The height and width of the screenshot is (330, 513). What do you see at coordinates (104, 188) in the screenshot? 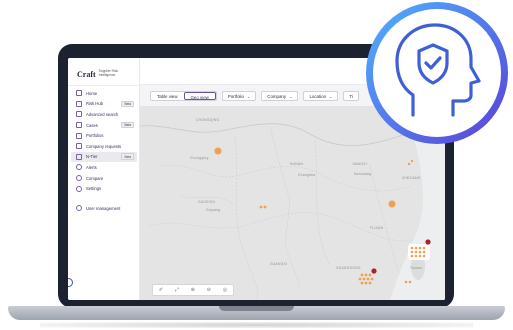
I see `sidebar-item-settings: Settings` at bounding box center [104, 188].